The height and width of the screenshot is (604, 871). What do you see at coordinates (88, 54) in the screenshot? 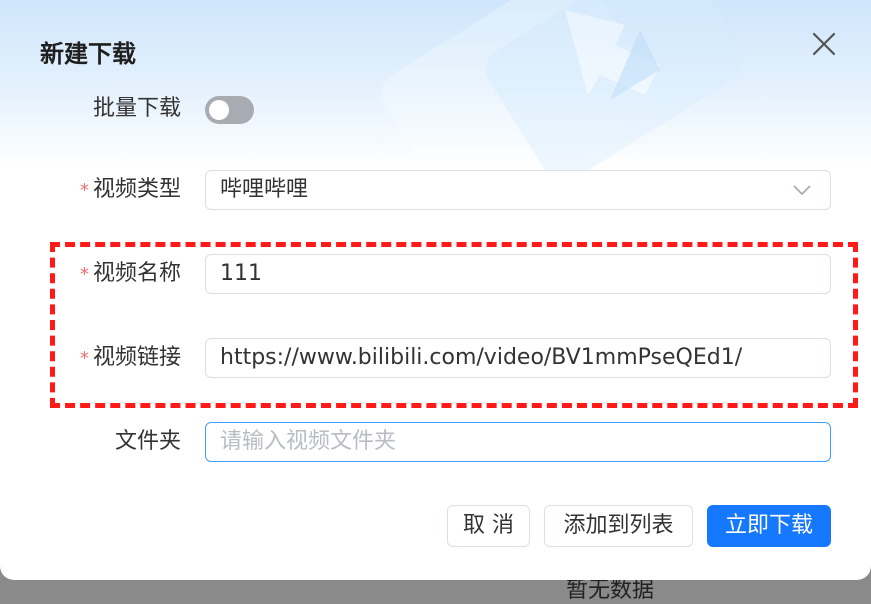
I see `dialog-title: 新建下载` at bounding box center [88, 54].